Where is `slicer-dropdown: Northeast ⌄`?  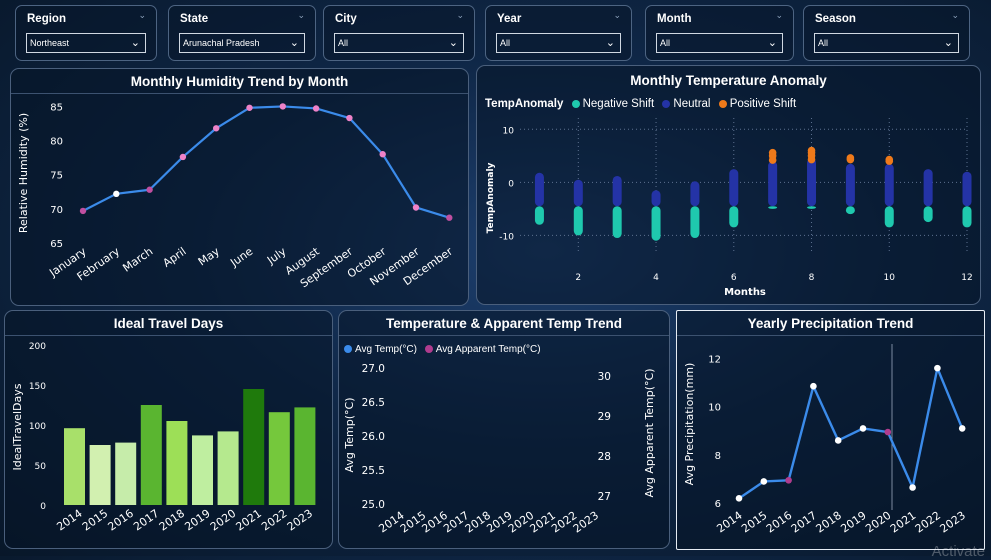
slicer-dropdown: Northeast ⌄ is located at coordinates (86, 43).